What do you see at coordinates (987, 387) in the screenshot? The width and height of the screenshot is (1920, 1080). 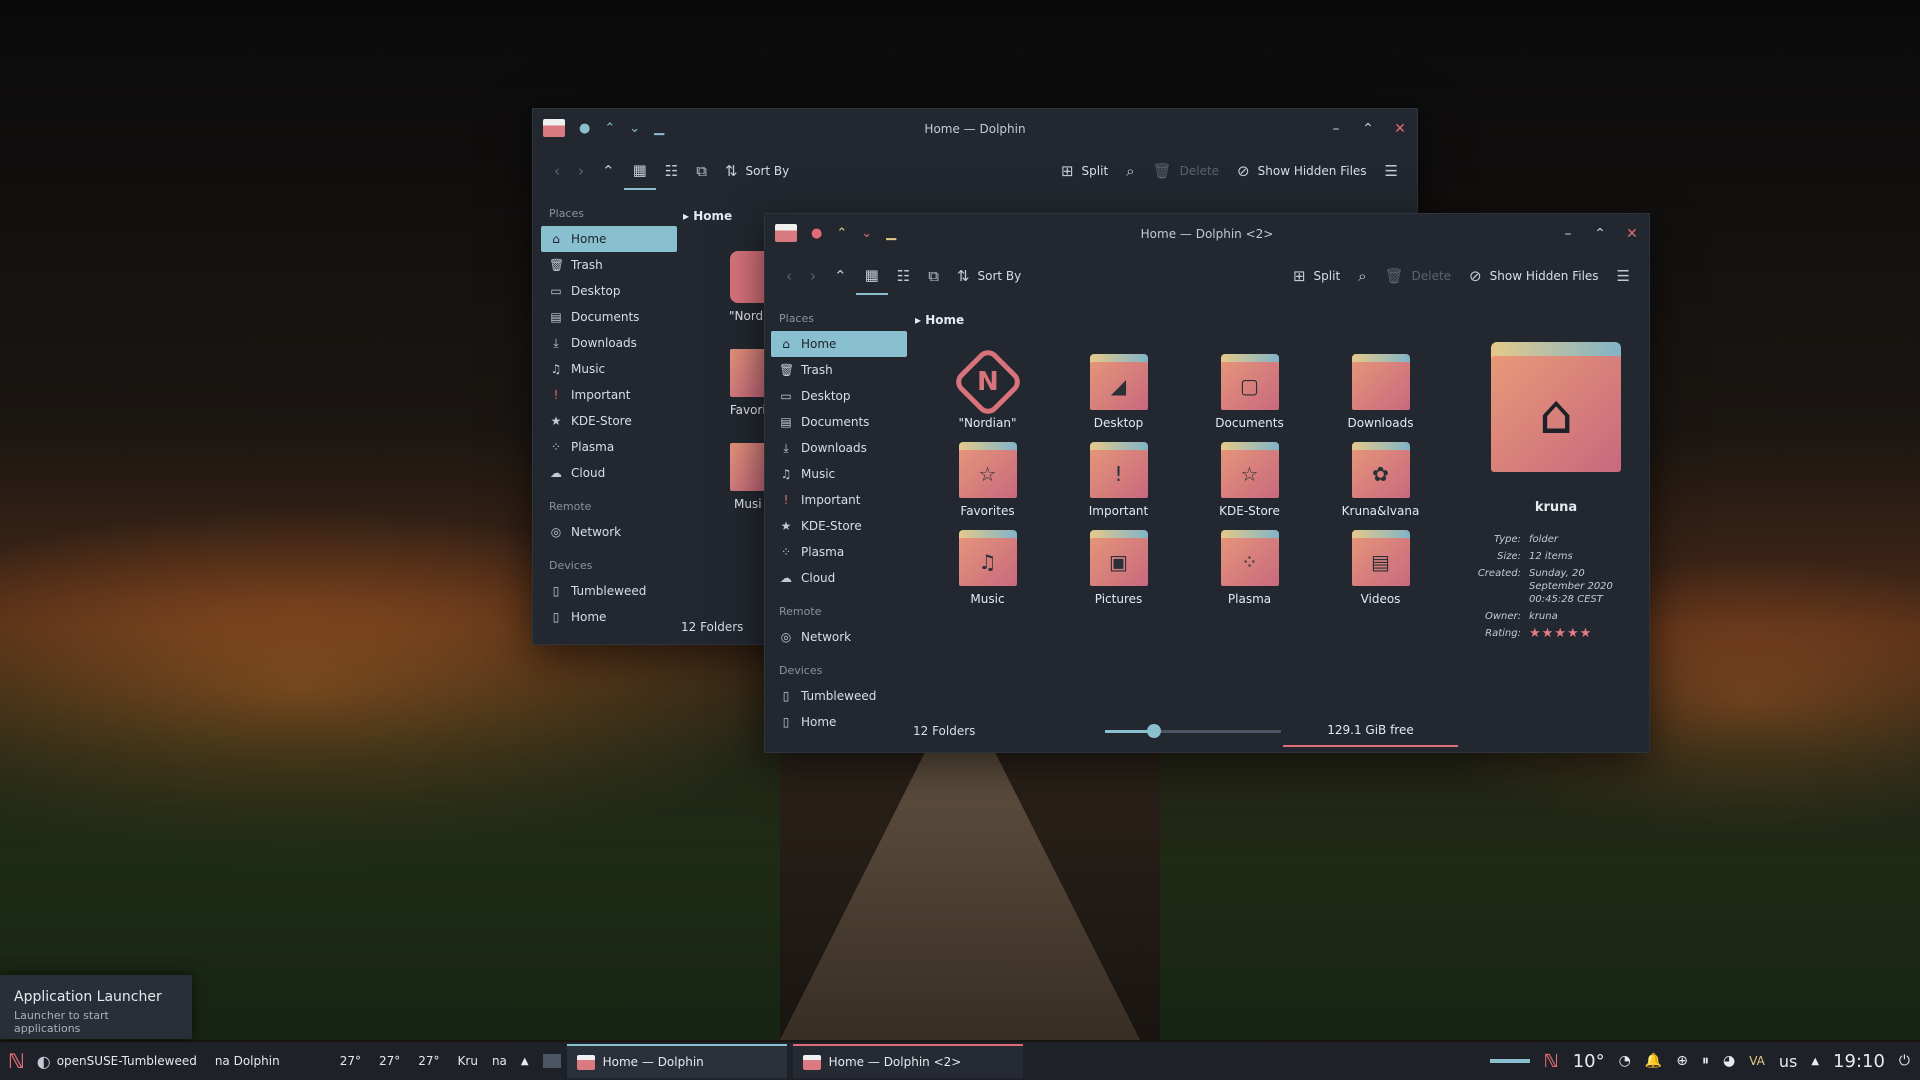 I see `file-item: N "Nordian"` at bounding box center [987, 387].